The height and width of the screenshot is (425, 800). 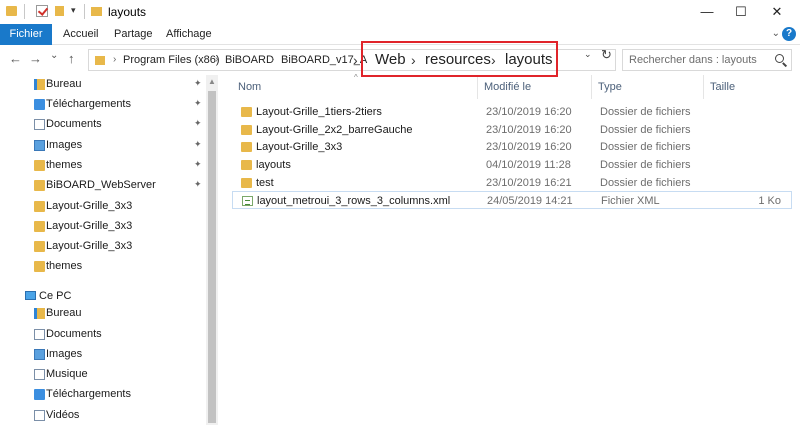 What do you see at coordinates (39, 313) in the screenshot?
I see `desktop-folder-icon` at bounding box center [39, 313].